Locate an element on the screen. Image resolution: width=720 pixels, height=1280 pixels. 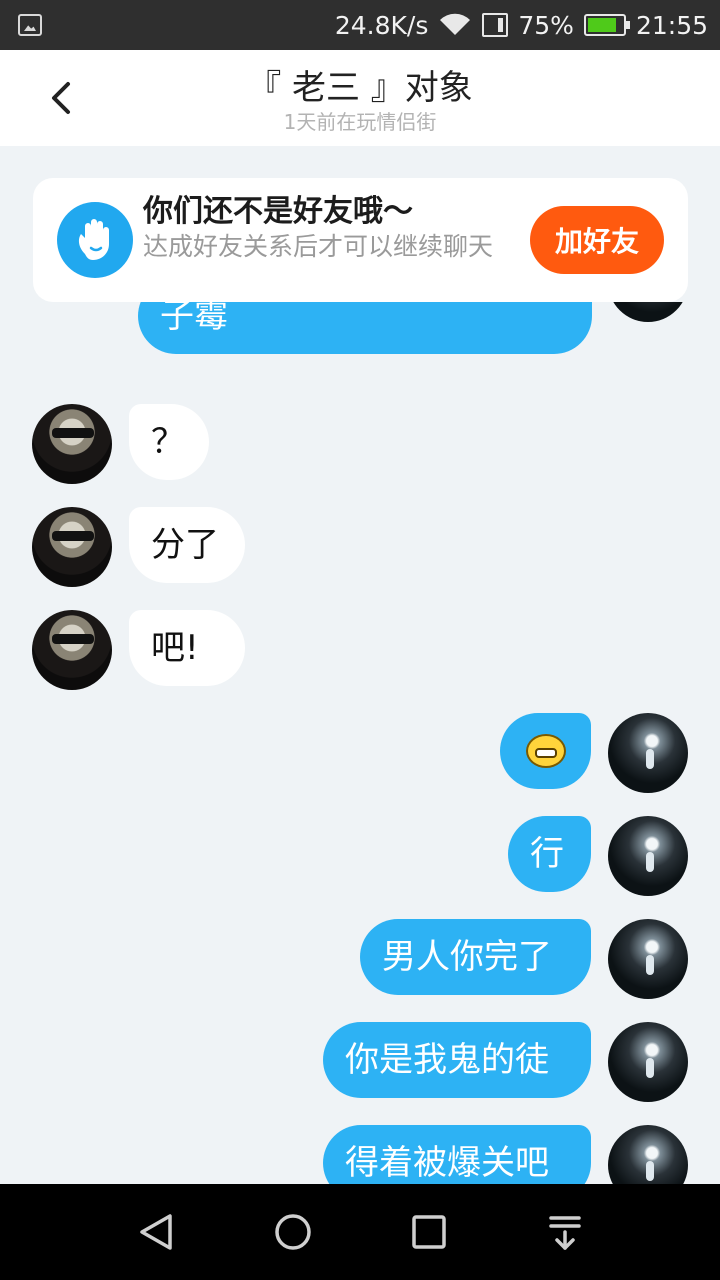
not-friends-banner: 你们还不是好友哦～ 达成好友关系后才可以继续聊天 加好友 is located at coordinates (360, 240).